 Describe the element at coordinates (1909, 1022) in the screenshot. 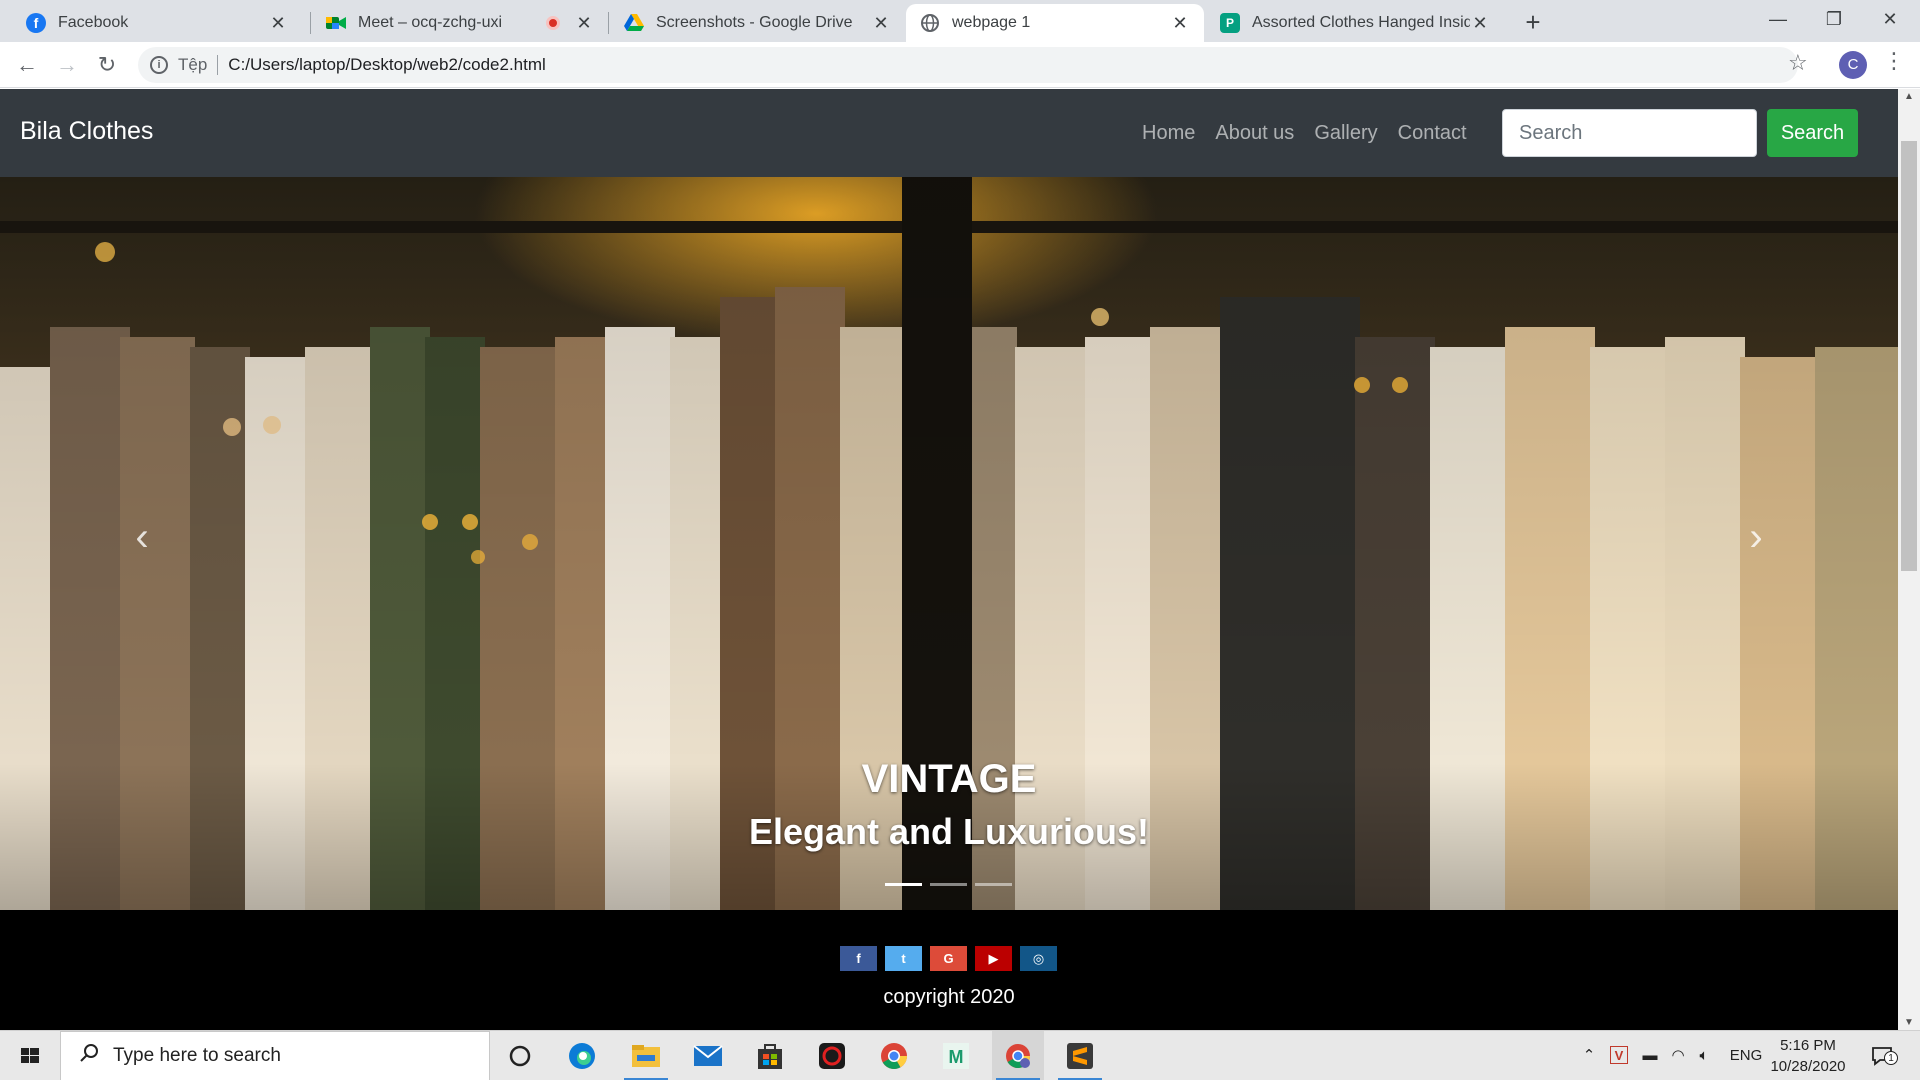

I see `scroll-down-icon: ▼` at that location.